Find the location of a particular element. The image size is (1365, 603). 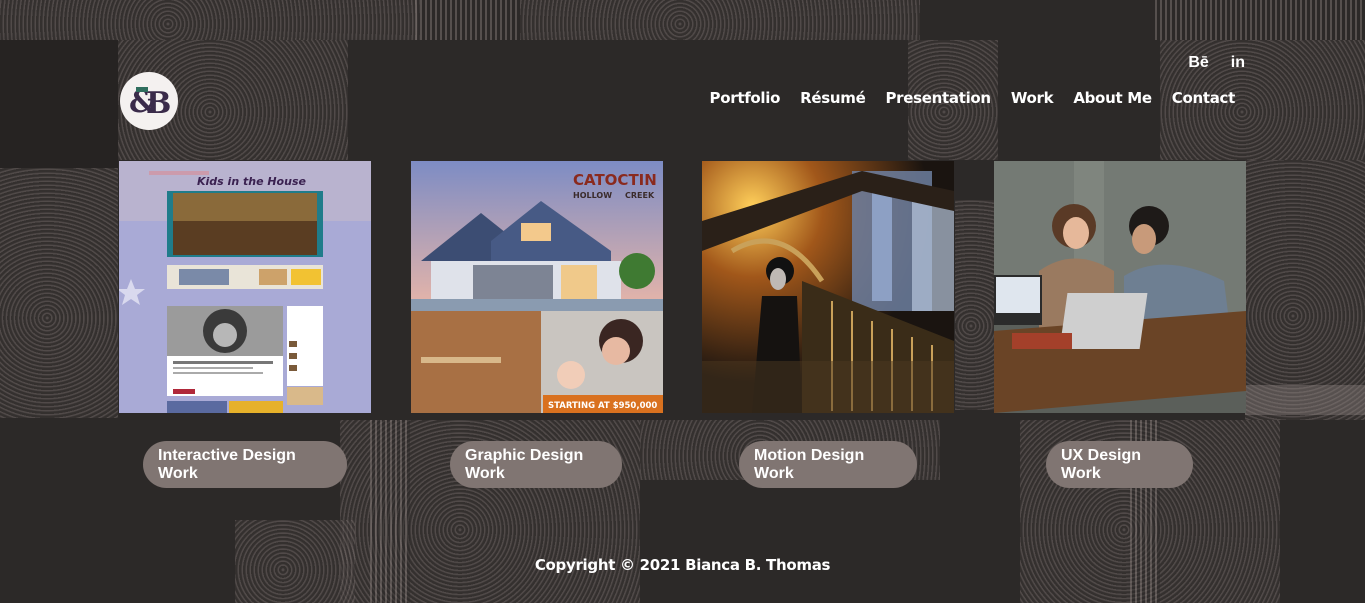

footer-copyright: Copyright © 2021 Bianca B. Thomas is located at coordinates (682, 565).